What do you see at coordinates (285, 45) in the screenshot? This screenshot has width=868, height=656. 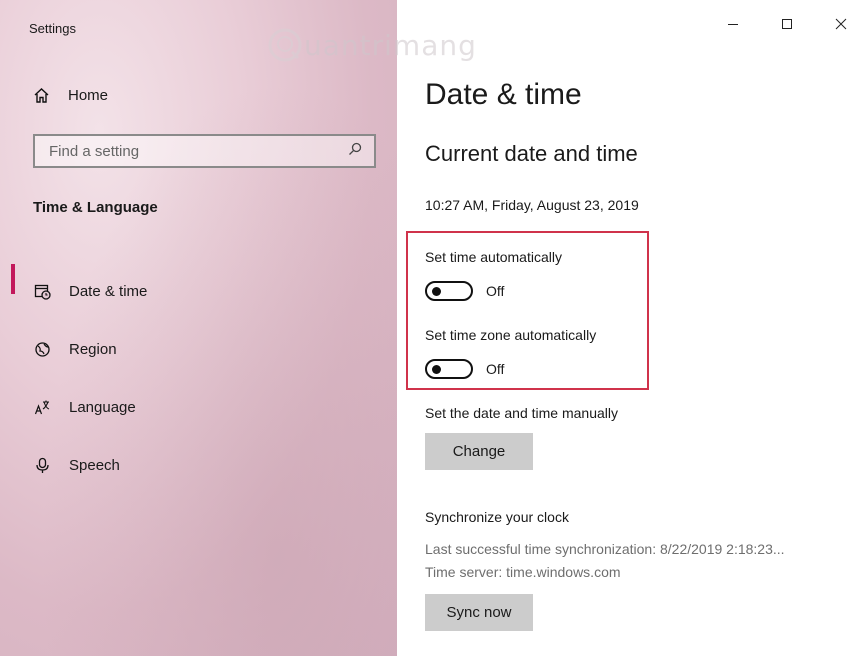 I see `watermark-icon` at bounding box center [285, 45].